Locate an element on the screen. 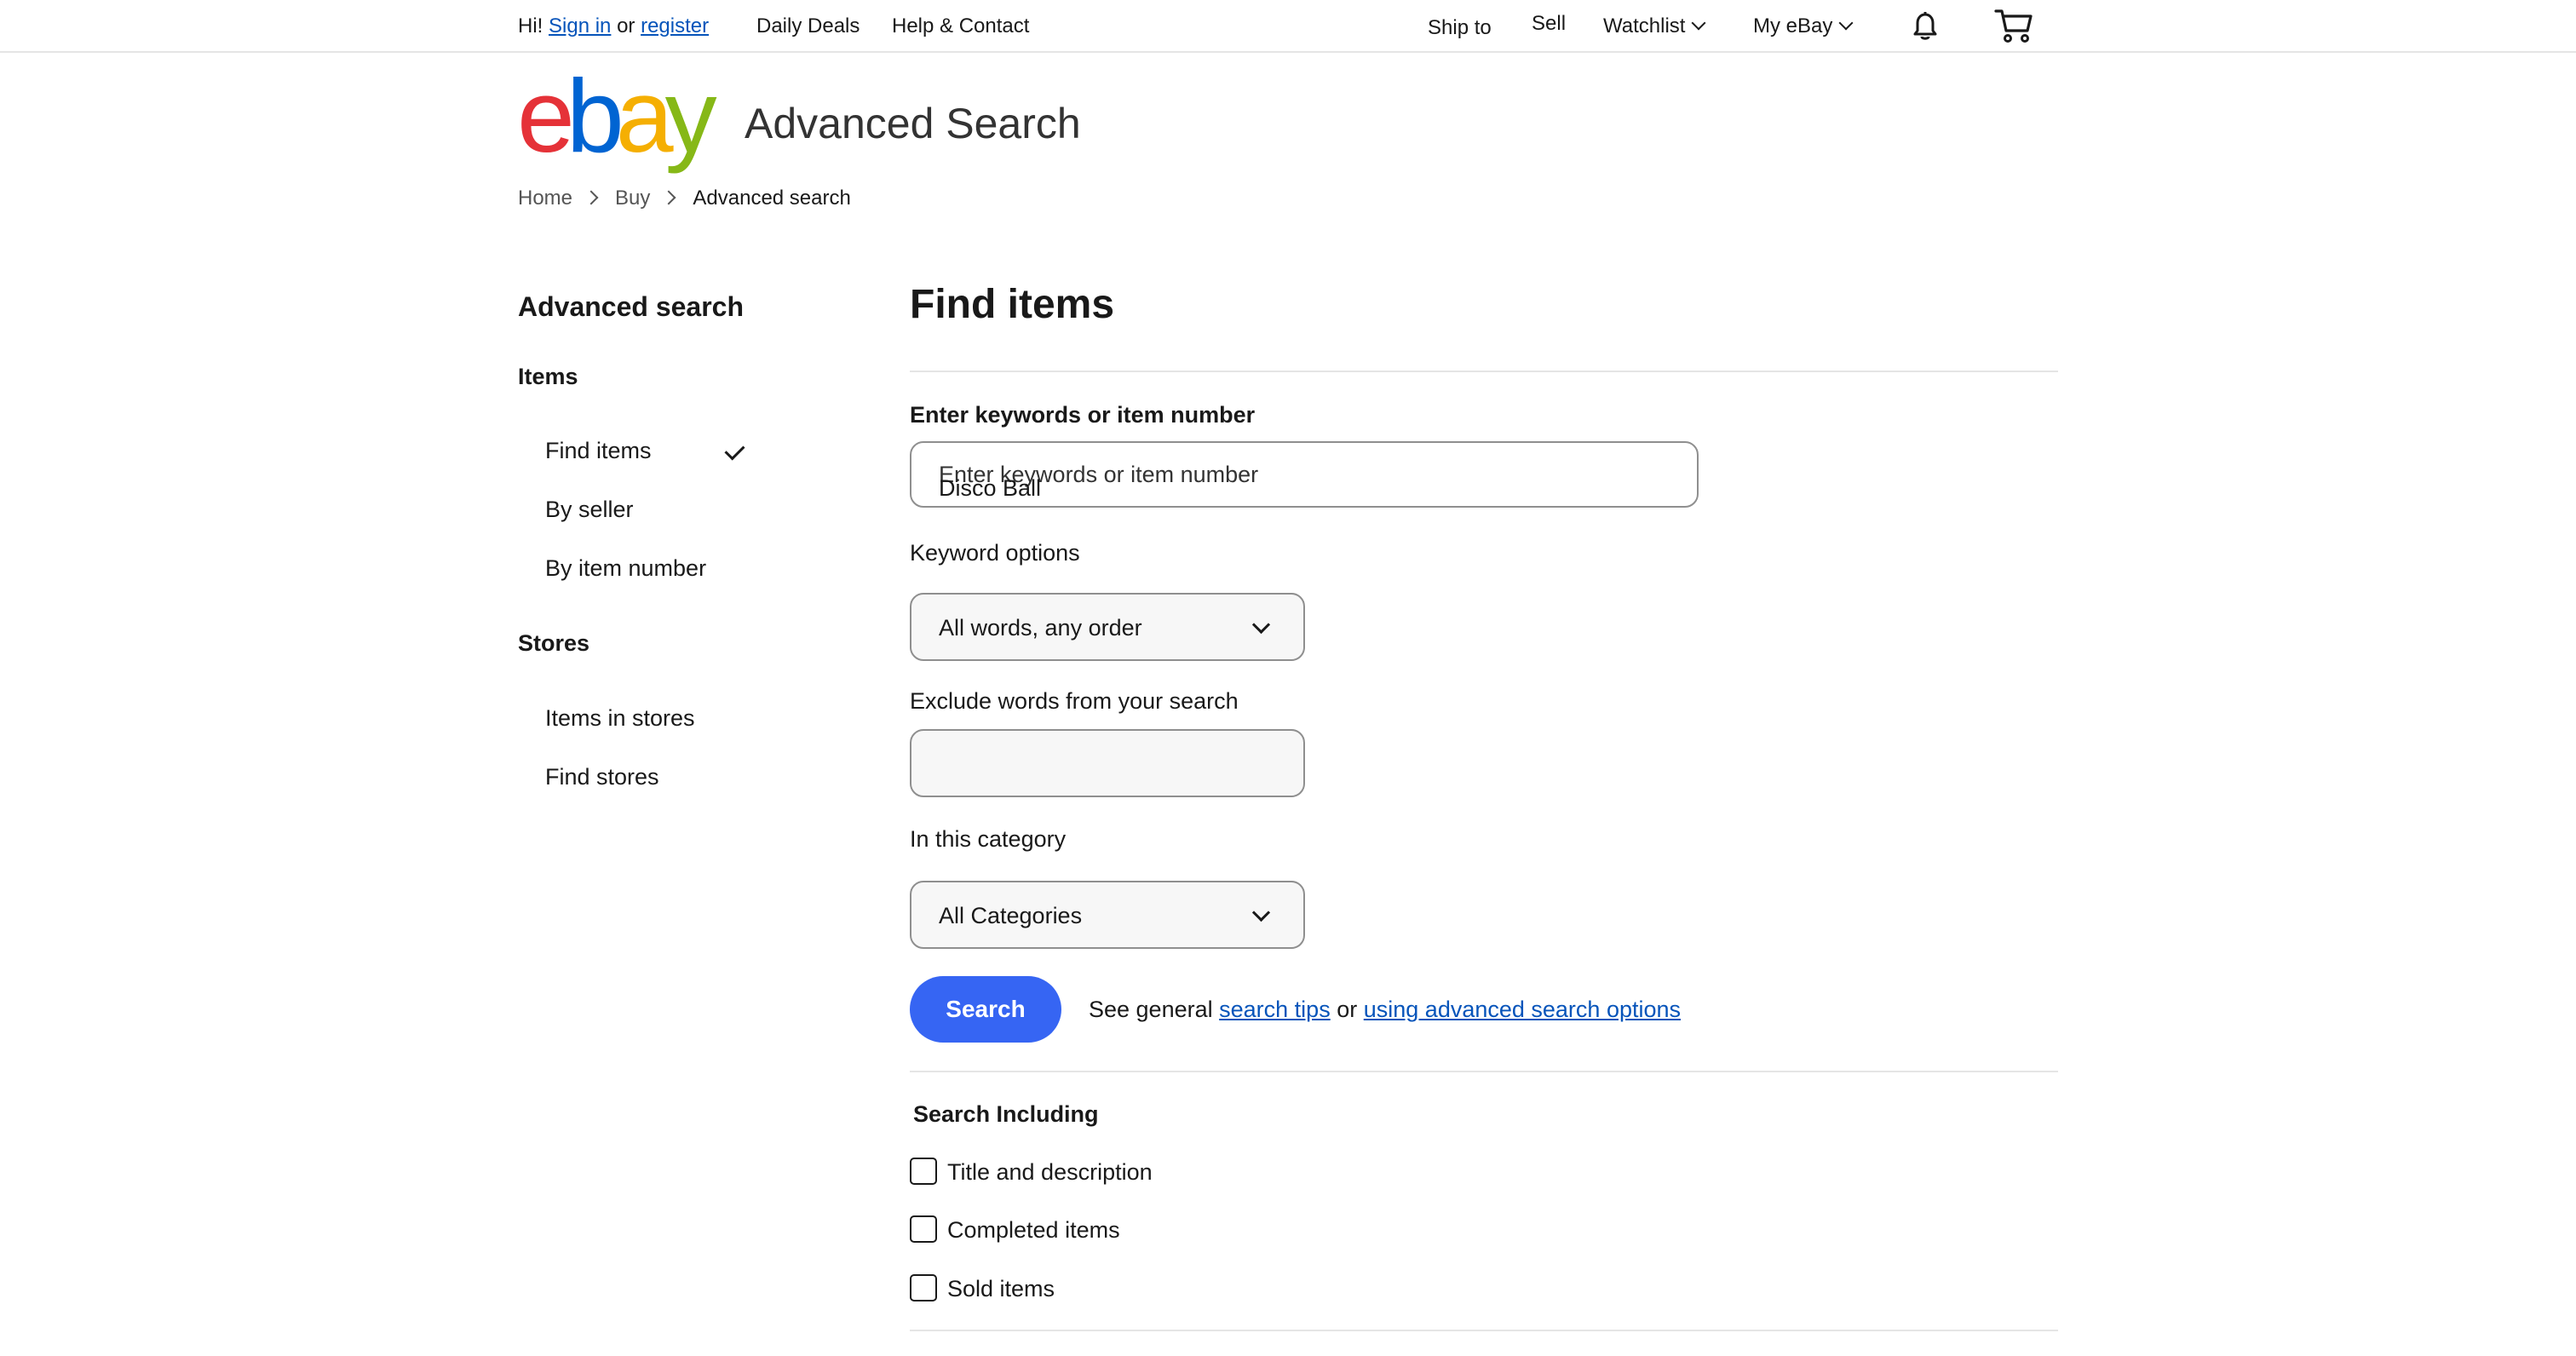 The height and width of the screenshot is (1356, 2576). checkbox-label: Title and description is located at coordinates (1050, 1172).